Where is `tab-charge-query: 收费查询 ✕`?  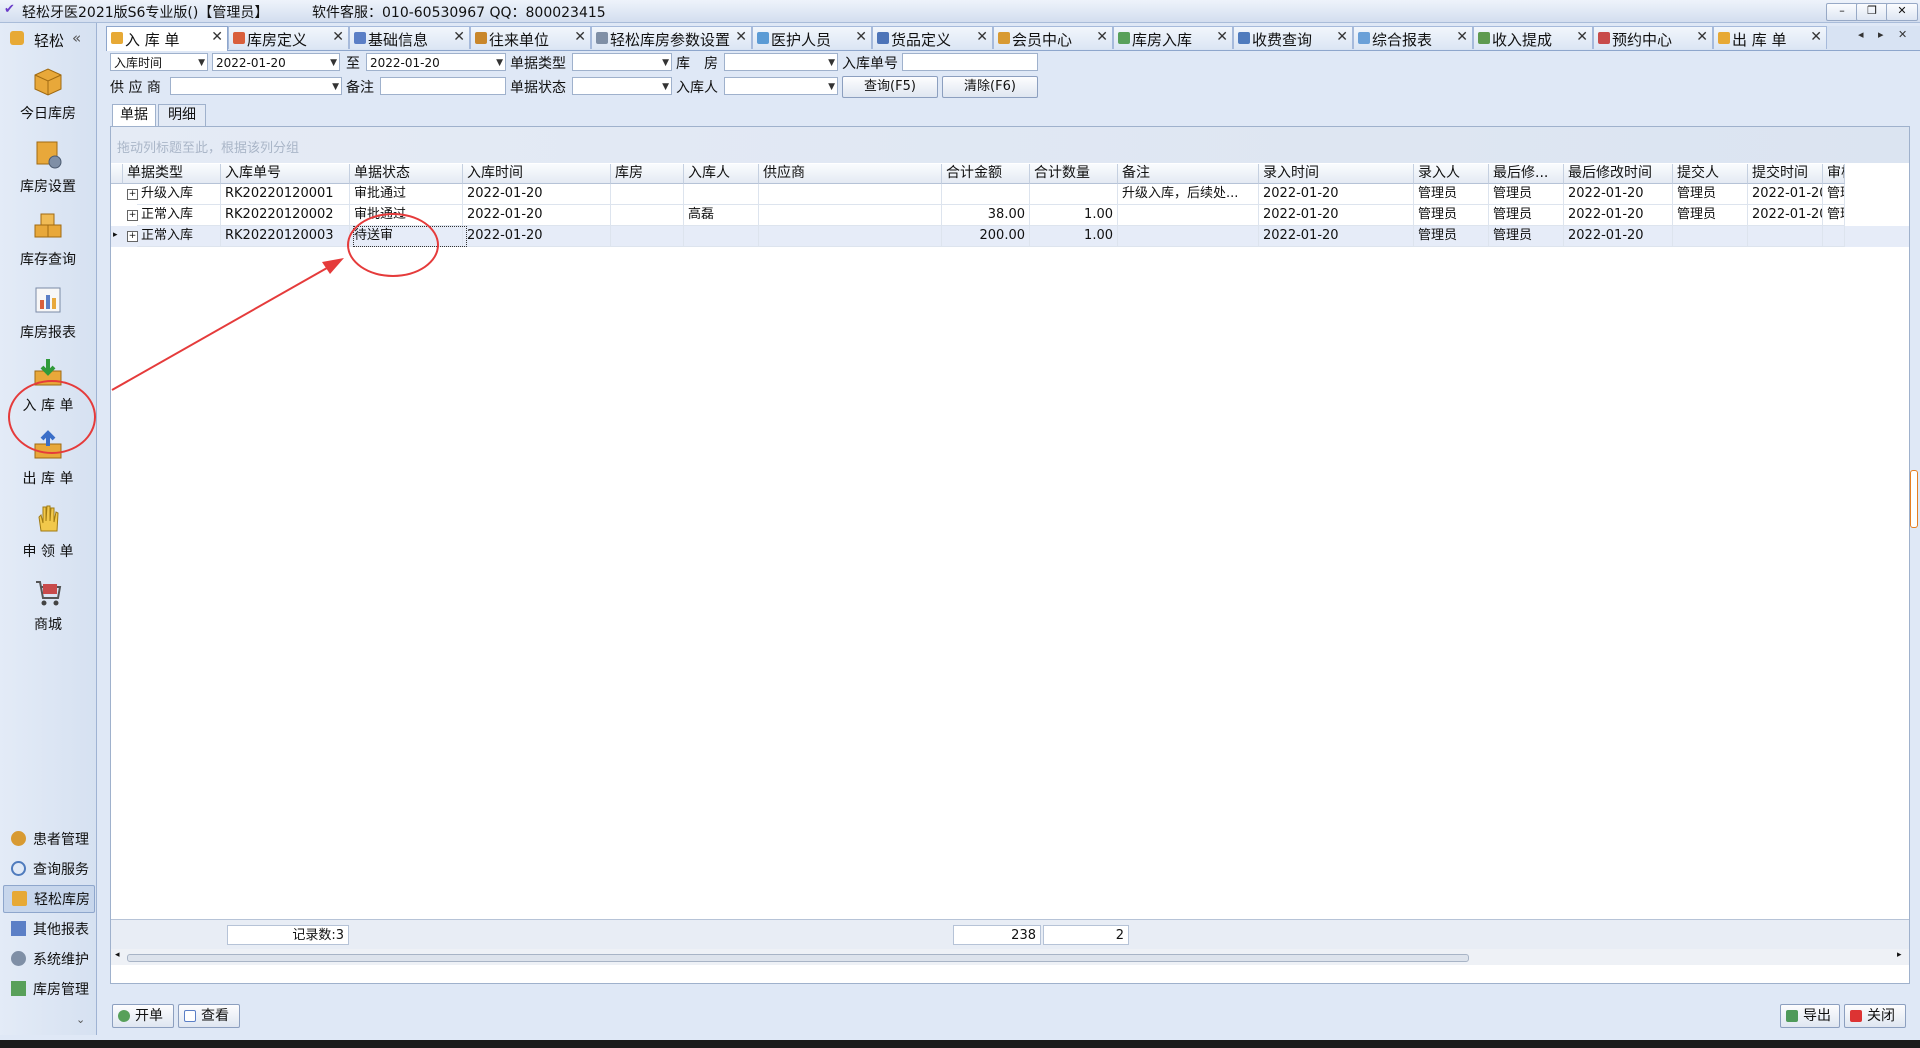 tab-charge-query: 收费查询 ✕ is located at coordinates (1293, 37).